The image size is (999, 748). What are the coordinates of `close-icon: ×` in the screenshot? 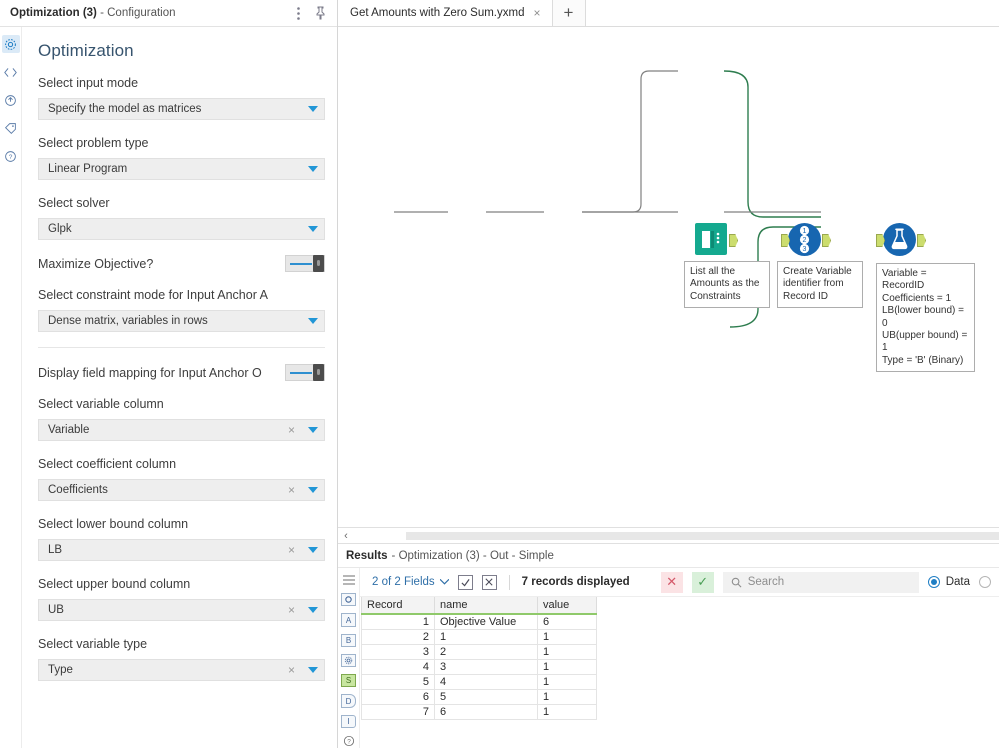 It's located at (536, 13).